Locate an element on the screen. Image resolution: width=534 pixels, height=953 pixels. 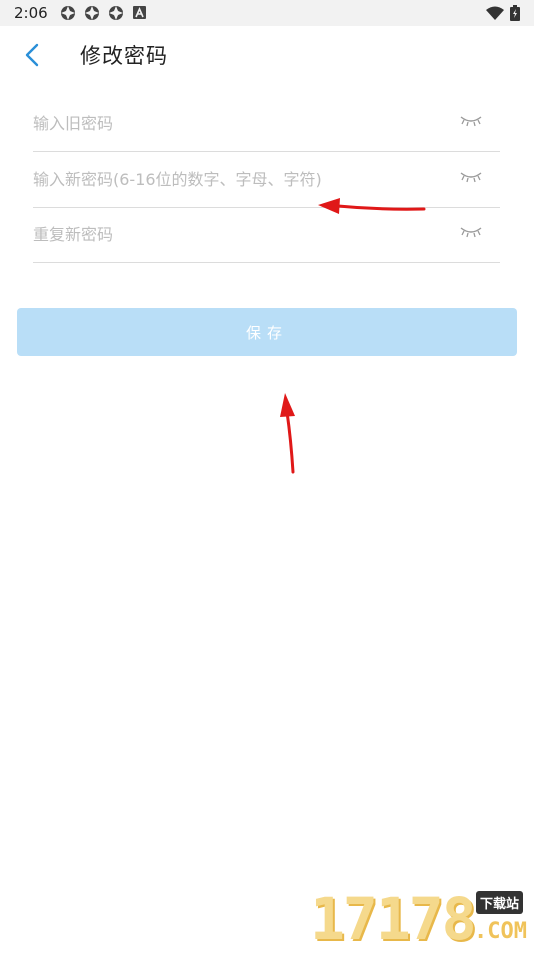
save-button: 保存 is located at coordinates (267, 332).